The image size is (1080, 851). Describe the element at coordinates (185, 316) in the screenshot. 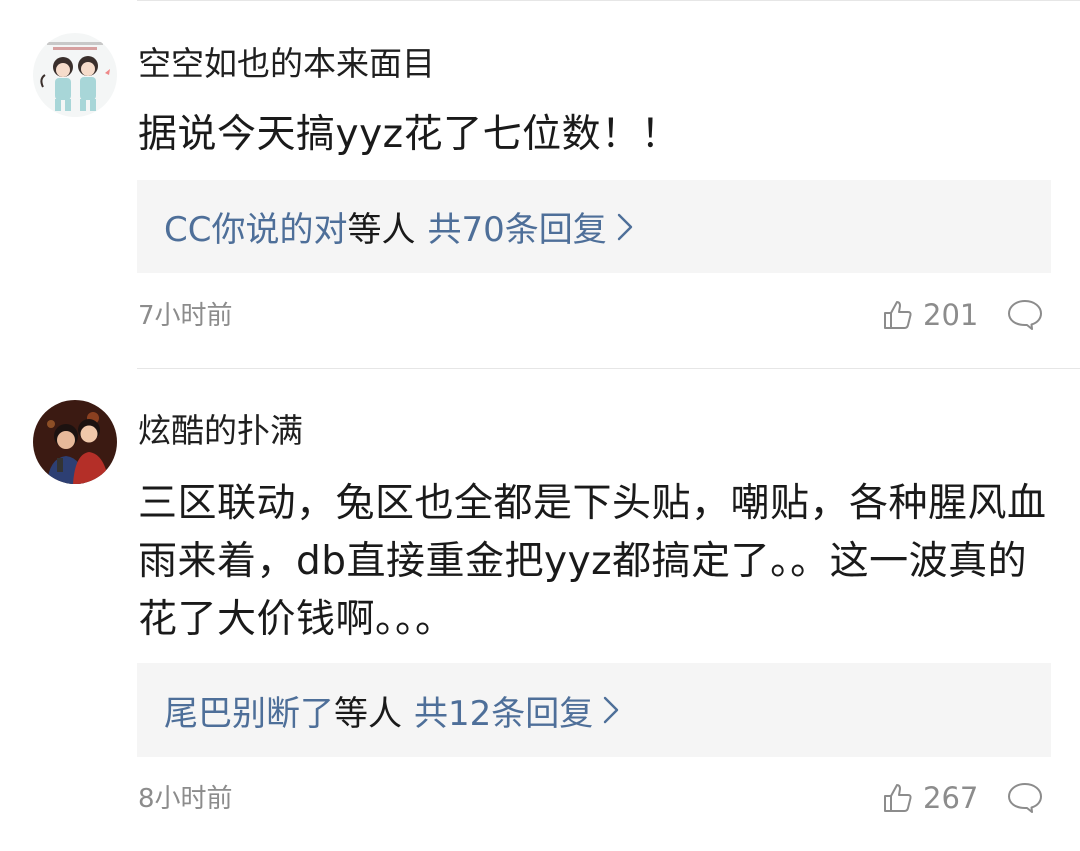

I see `timestamp: 7小时前` at that location.